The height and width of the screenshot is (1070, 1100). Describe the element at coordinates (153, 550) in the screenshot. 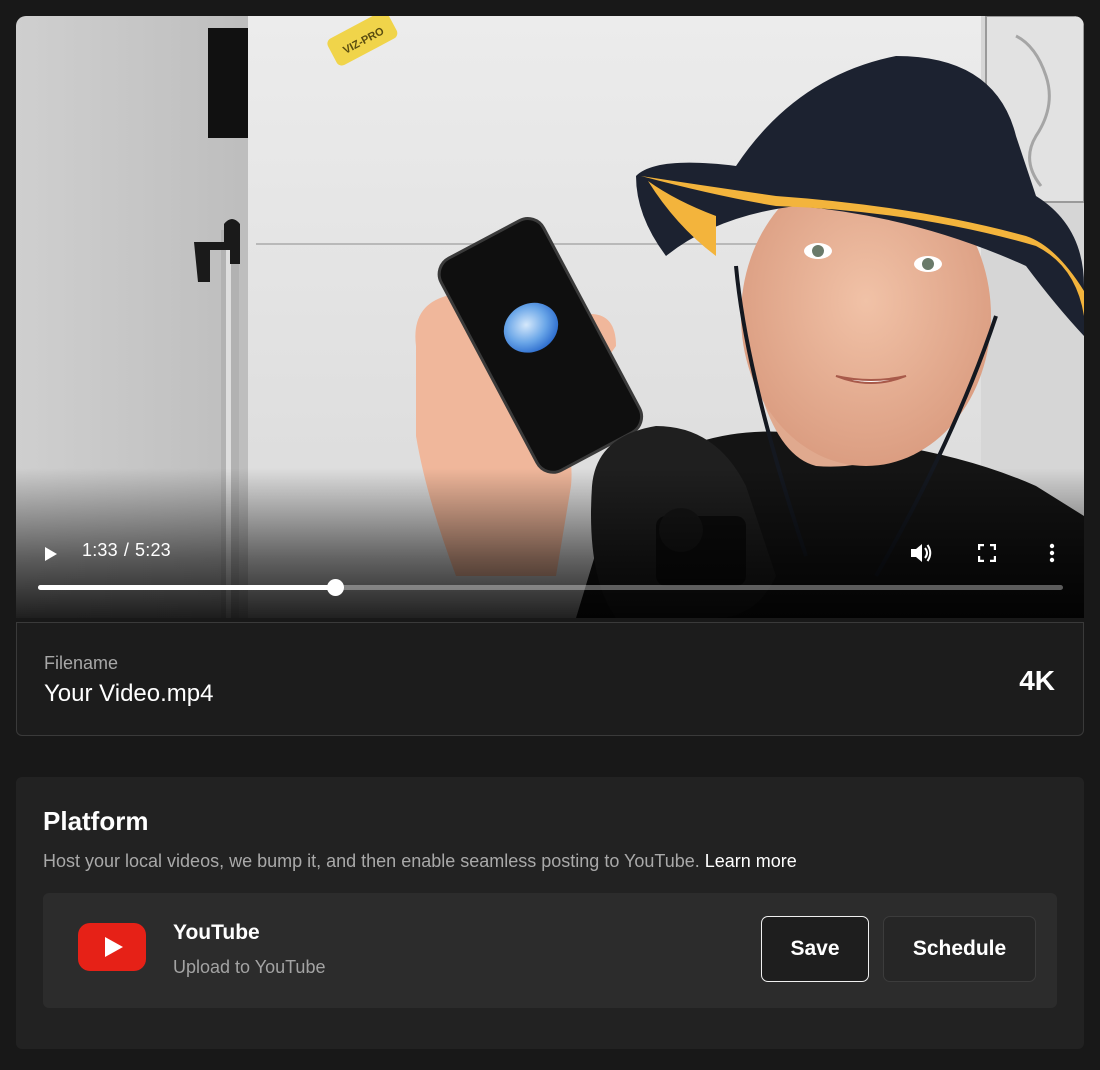

I see `duration: 5:23` at that location.